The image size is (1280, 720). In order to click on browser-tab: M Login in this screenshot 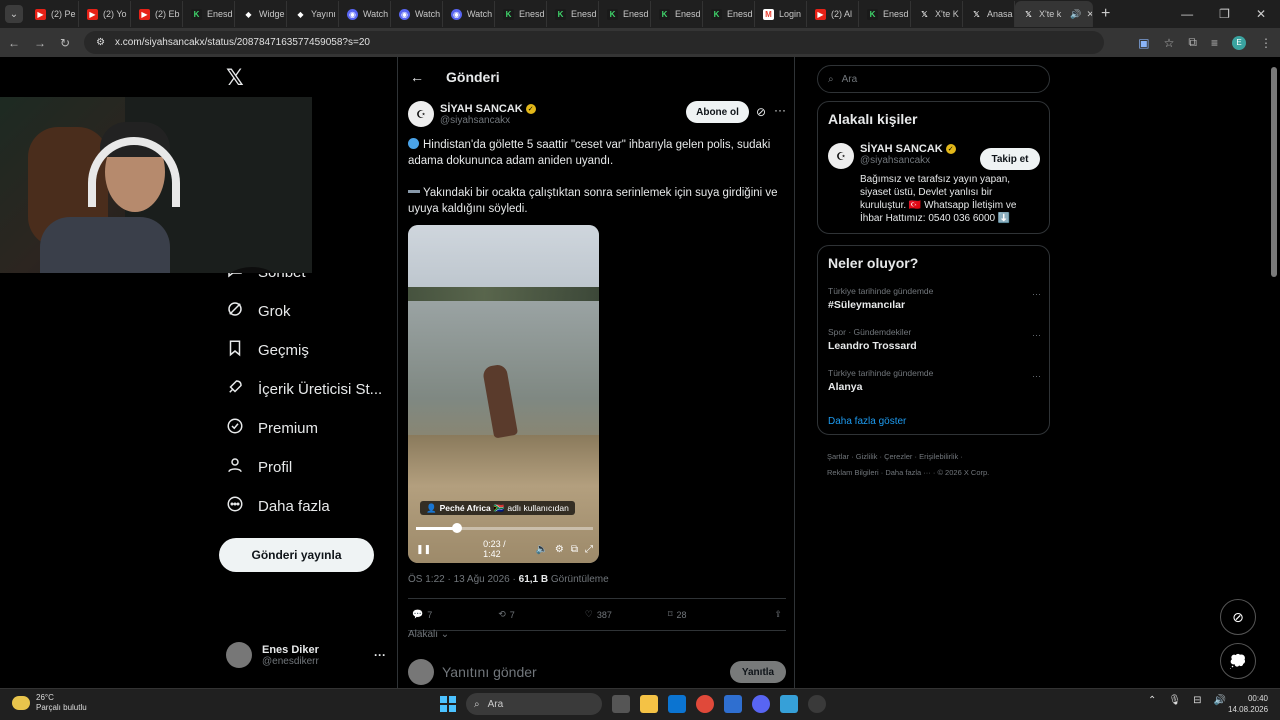, I will do `click(781, 14)`.